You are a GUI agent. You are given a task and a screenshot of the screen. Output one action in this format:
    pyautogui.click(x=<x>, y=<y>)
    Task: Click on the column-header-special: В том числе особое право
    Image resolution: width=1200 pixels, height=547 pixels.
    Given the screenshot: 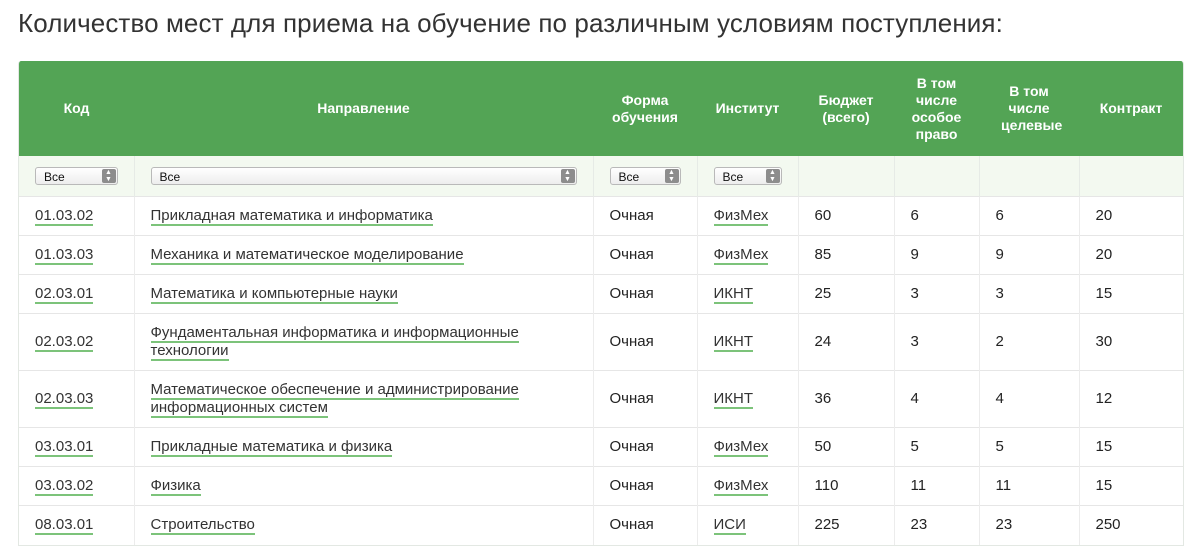 What is the action you would take?
    pyautogui.click(x=936, y=108)
    